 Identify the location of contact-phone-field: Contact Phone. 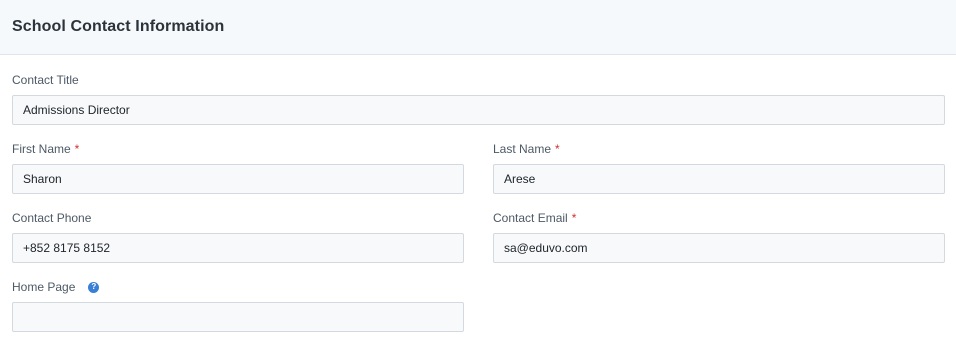
(238, 236).